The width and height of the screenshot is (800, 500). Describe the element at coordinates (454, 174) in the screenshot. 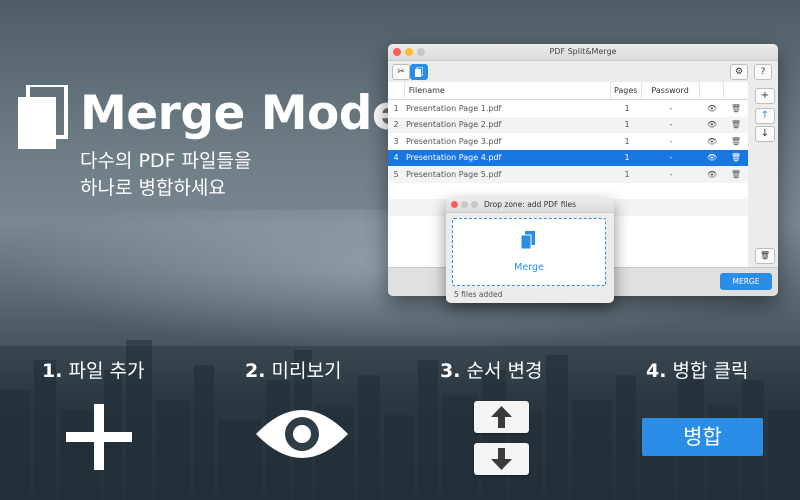

I see `row-filename: Presentation Page 5.pdf` at that location.